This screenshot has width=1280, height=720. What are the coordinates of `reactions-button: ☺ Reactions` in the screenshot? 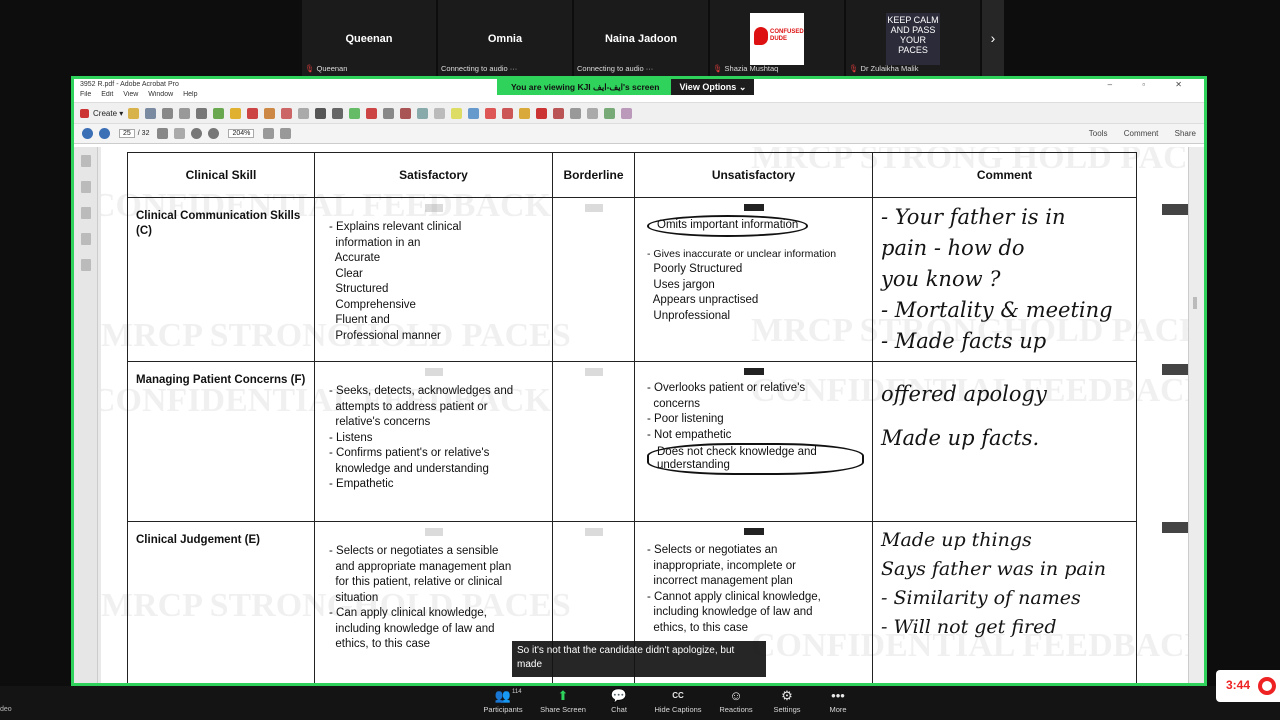 It's located at (736, 701).